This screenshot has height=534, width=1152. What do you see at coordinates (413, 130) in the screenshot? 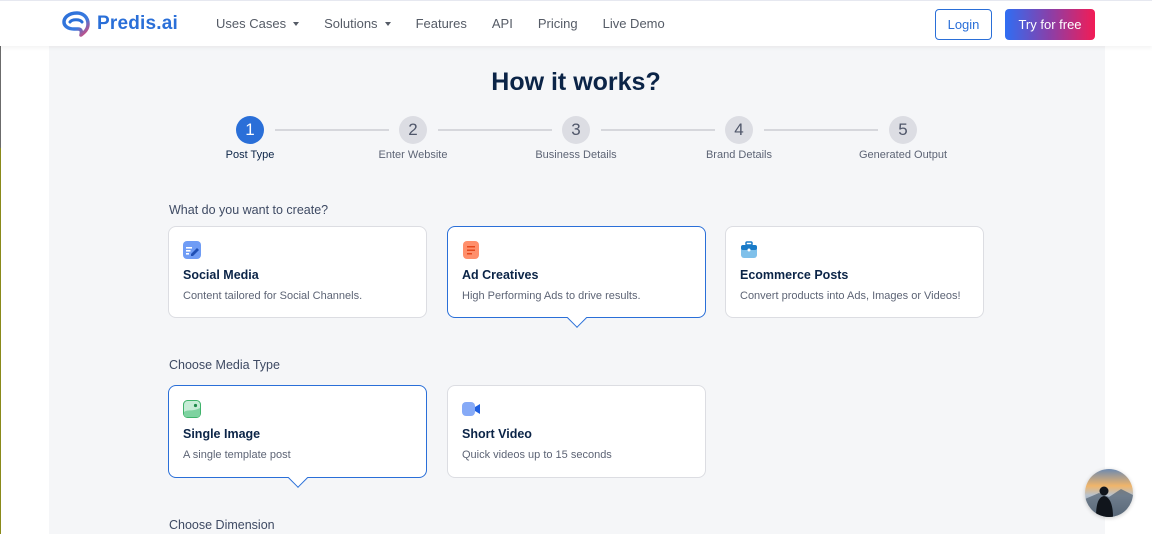
I see `step-number: 2` at bounding box center [413, 130].